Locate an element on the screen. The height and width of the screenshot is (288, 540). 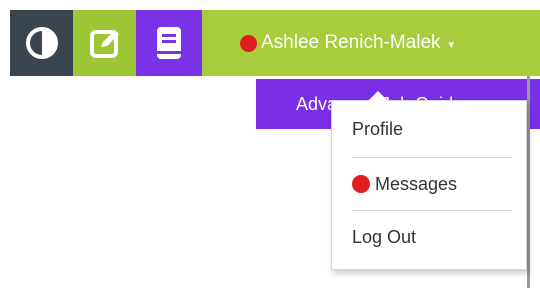
edit-icon is located at coordinates (104, 44).